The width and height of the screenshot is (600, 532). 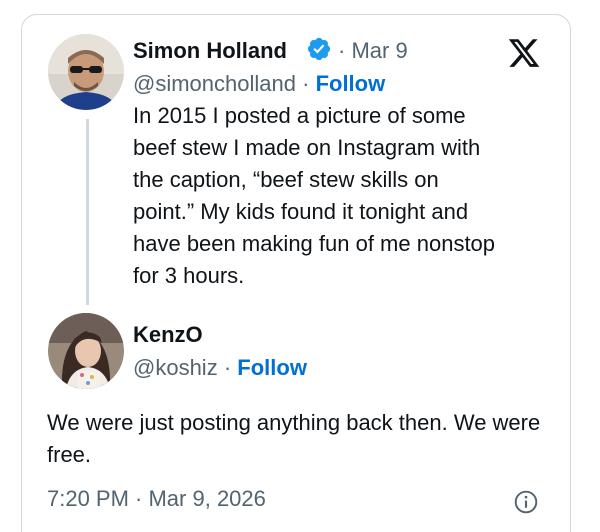 What do you see at coordinates (86, 72) in the screenshot?
I see `avatar-simon-holland` at bounding box center [86, 72].